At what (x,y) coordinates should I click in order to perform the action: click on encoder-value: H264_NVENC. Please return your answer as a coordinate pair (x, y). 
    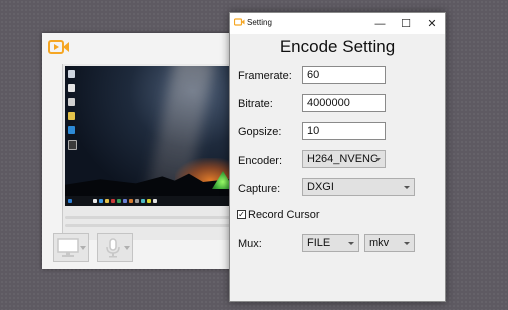
    Looking at the image, I should click on (342, 159).